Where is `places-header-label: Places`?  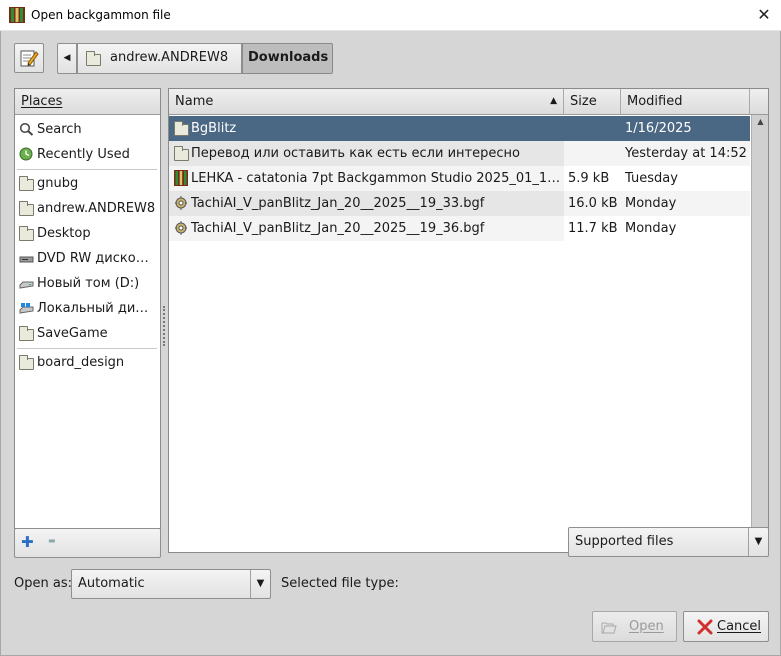
places-header-label: Places is located at coordinates (42, 101).